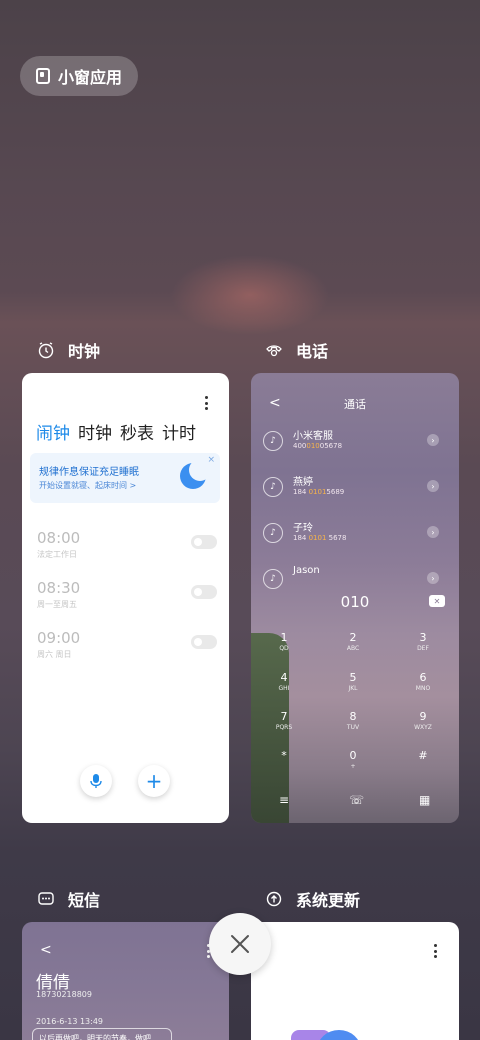 Image resolution: width=480 pixels, height=1040 pixels. I want to click on alarm-time: 09:00, so click(59, 638).